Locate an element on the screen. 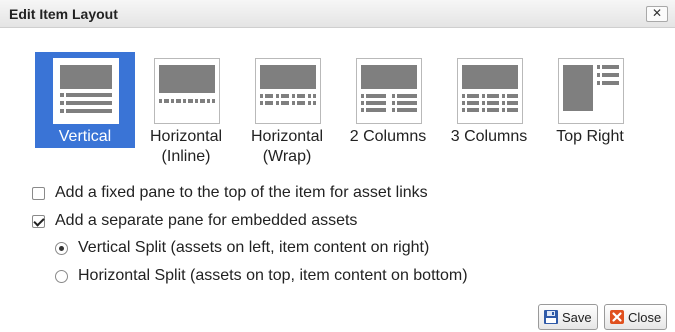 Image resolution: width=675 pixels, height=332 pixels. vertical-layout-icon is located at coordinates (86, 91).